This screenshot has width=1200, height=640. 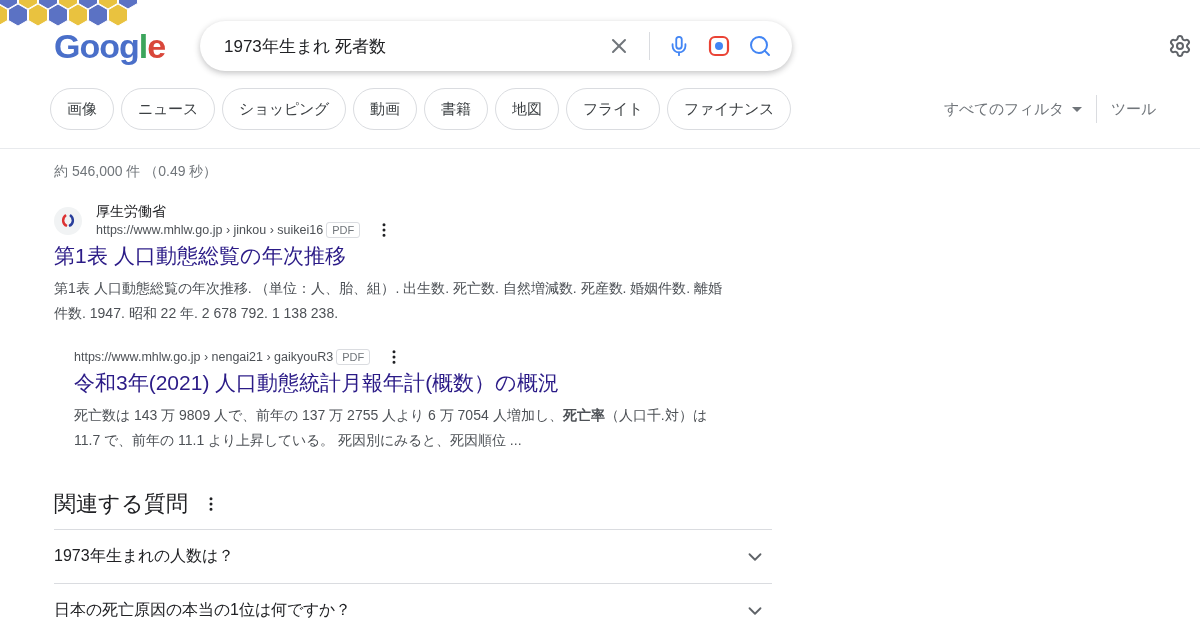 What do you see at coordinates (168, 109) in the screenshot?
I see `filter-chip: ニュース` at bounding box center [168, 109].